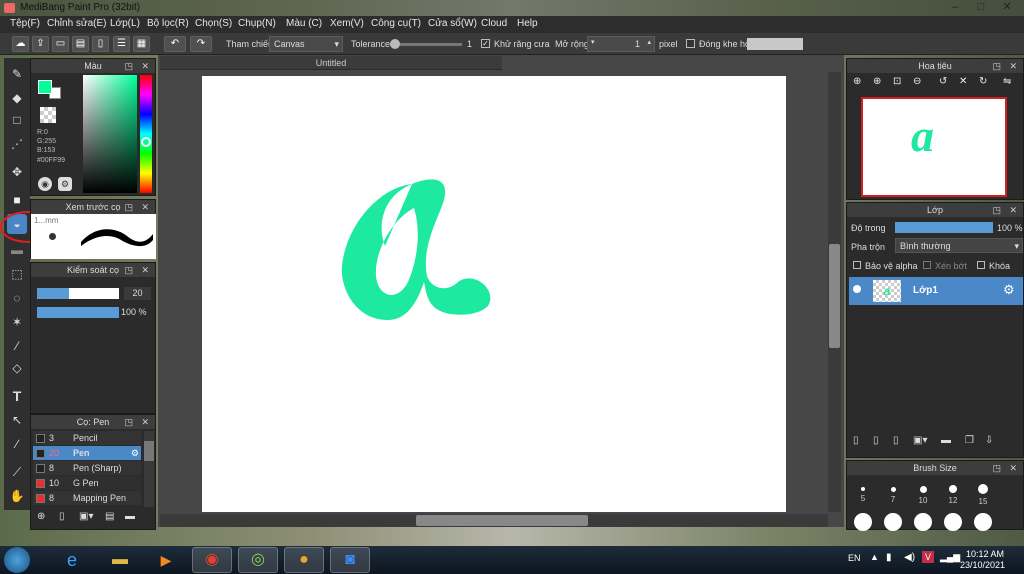 The width and height of the screenshot is (1024, 574). What do you see at coordinates (149, 469) in the screenshot?
I see `brush-list-scrollbar` at bounding box center [149, 469].